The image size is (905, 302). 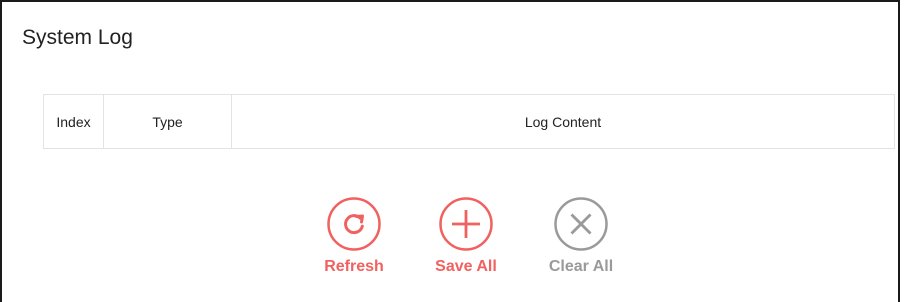 I want to click on column-header-type: Type, so click(x=168, y=121).